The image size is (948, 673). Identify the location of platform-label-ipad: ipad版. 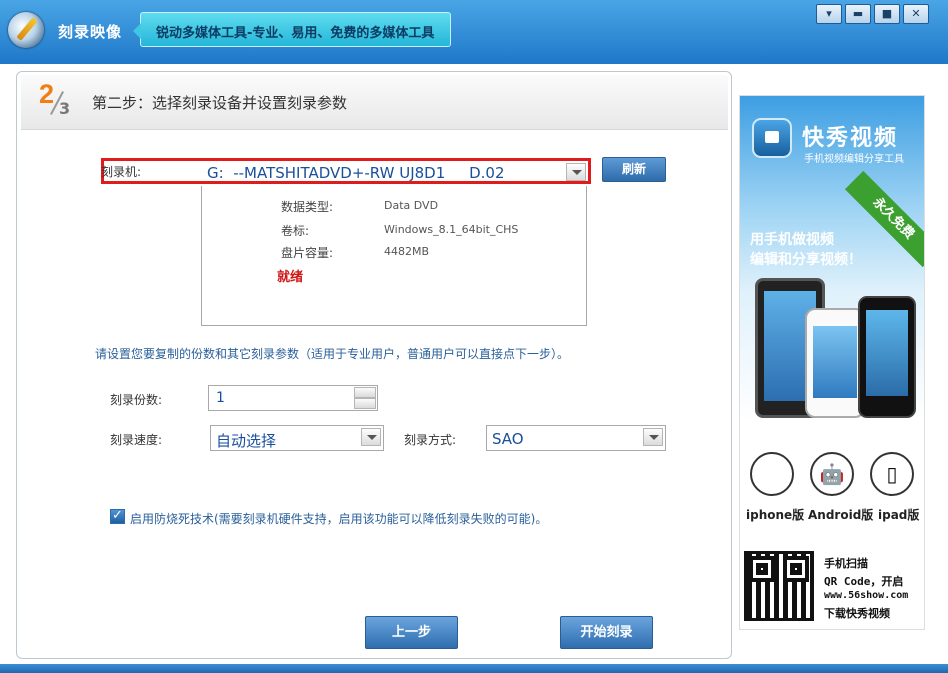
(899, 515).